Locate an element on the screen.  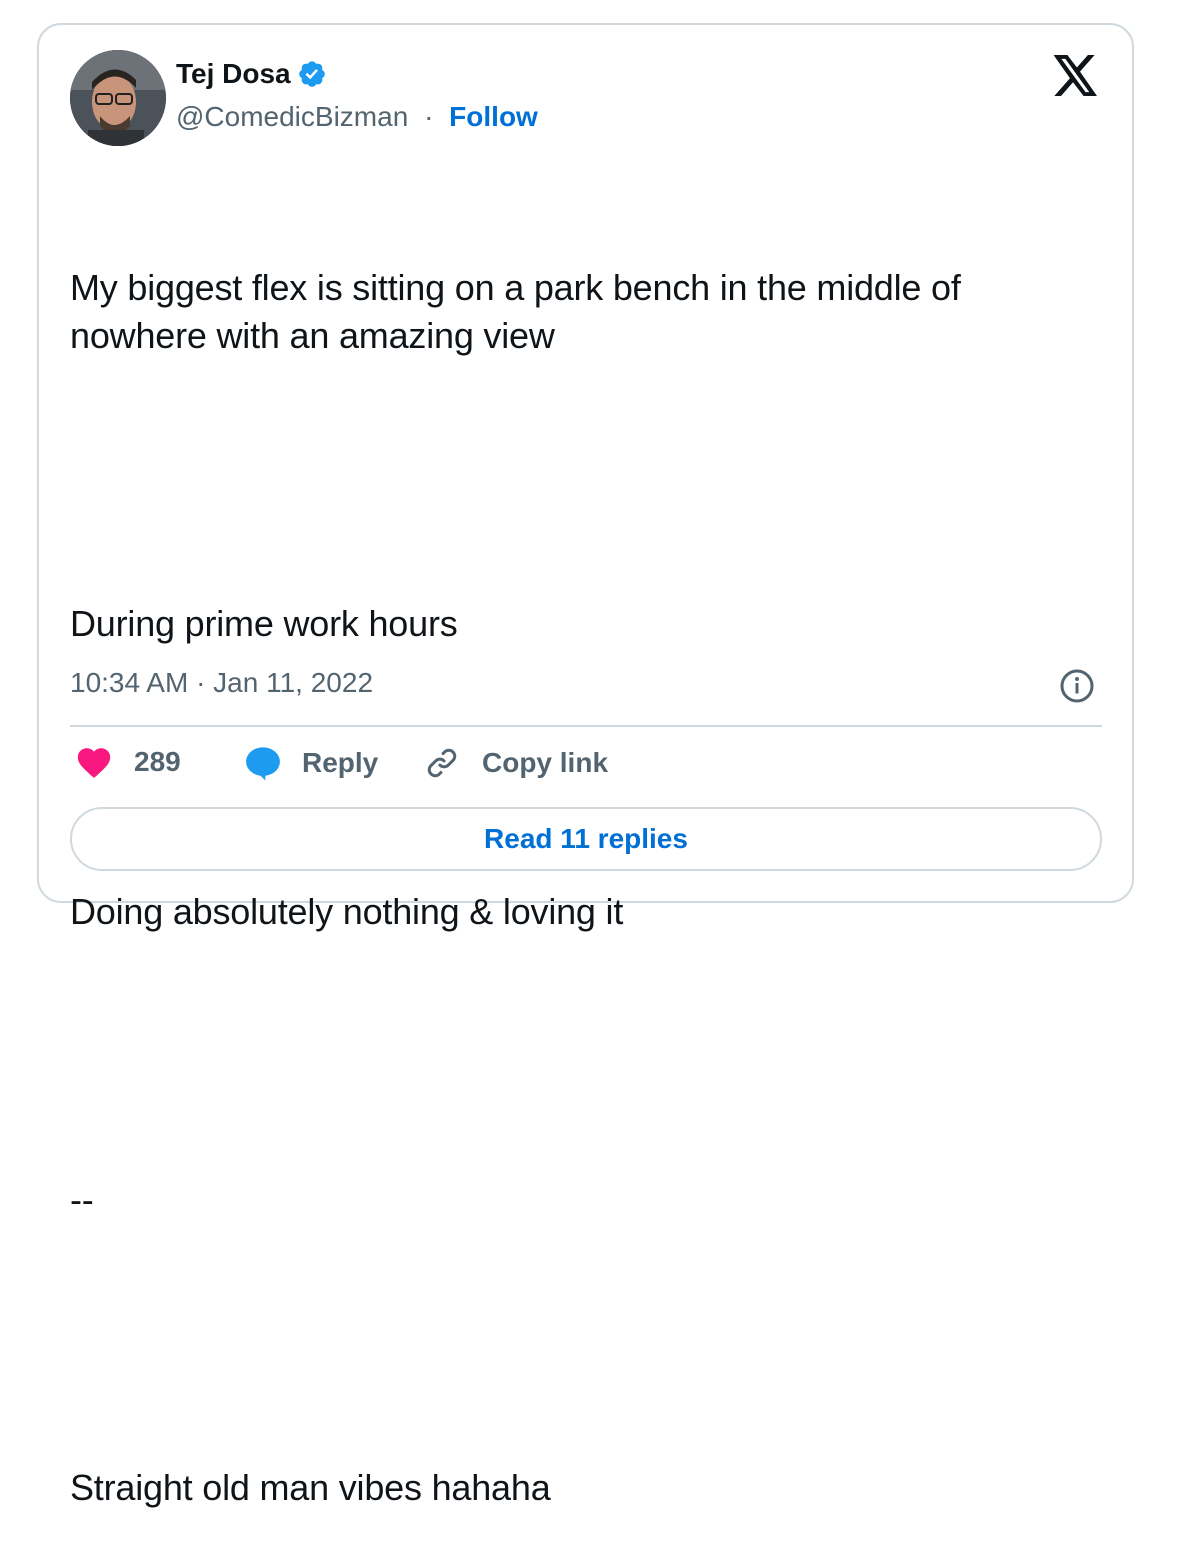
speech-bubble-icon is located at coordinates (263, 764).